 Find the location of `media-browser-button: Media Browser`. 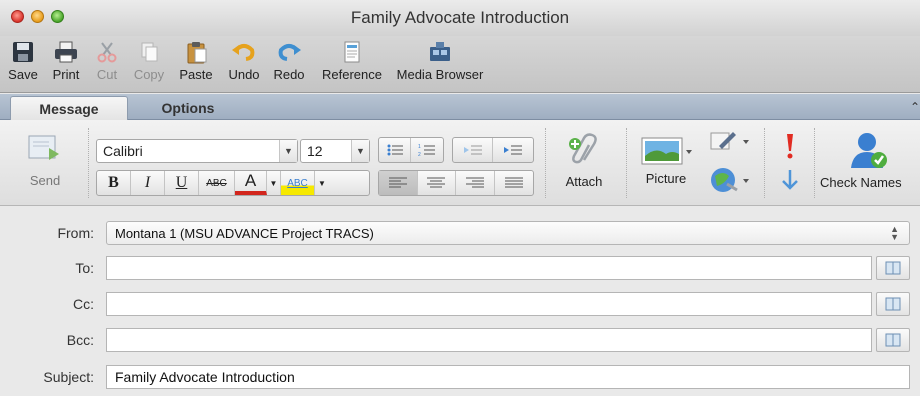

media-browser-button: Media Browser is located at coordinates (440, 65).